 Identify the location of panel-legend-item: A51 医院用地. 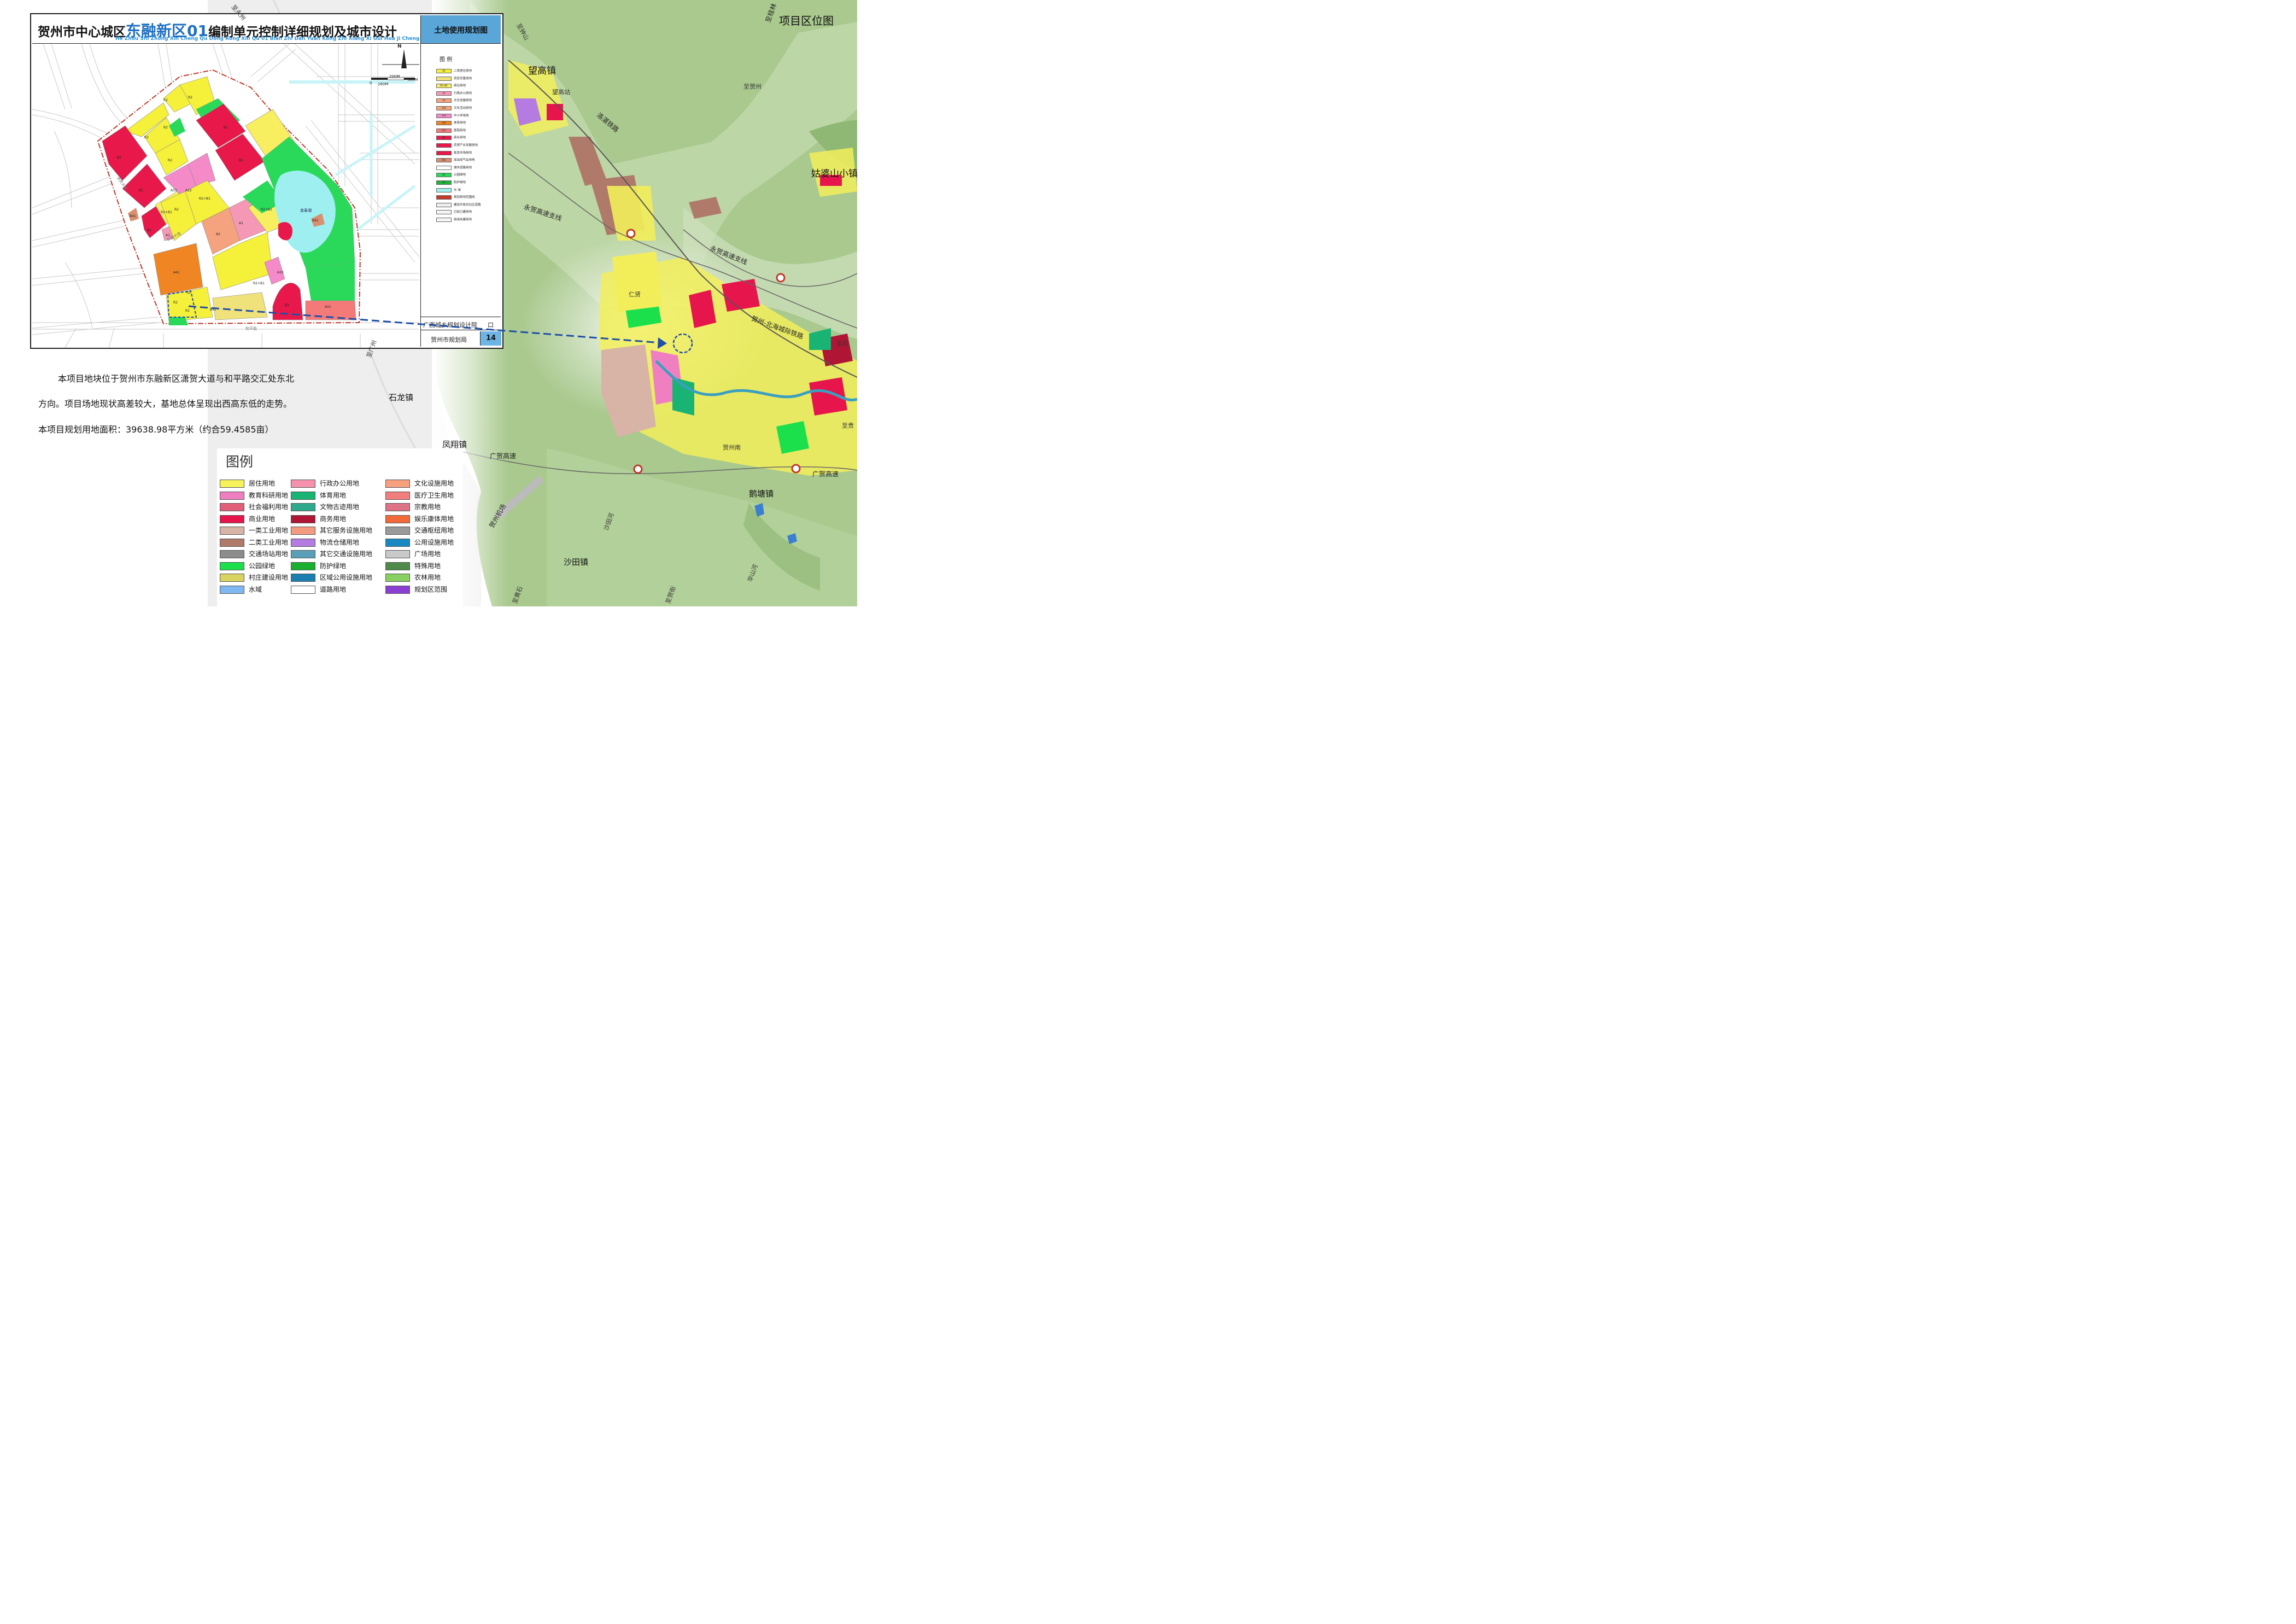
(467, 130).